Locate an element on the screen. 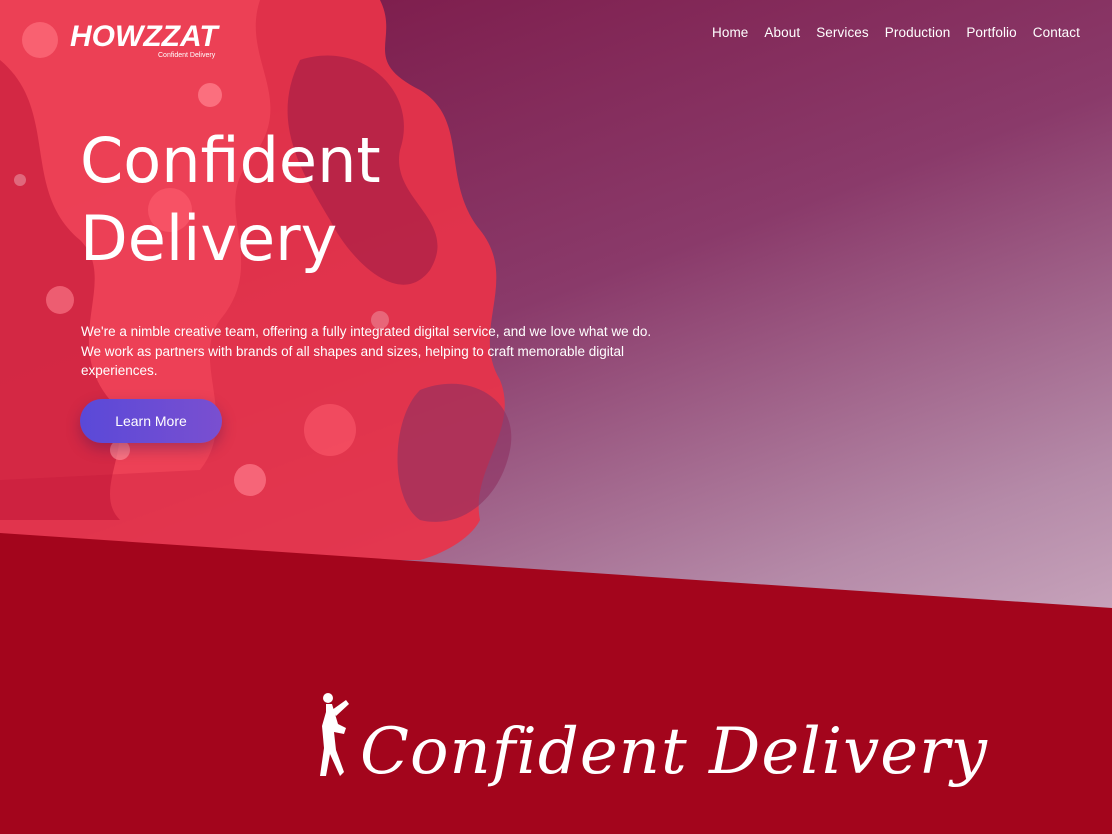  confident-delivery-script-title: Confident Delivery is located at coordinates (674, 752).